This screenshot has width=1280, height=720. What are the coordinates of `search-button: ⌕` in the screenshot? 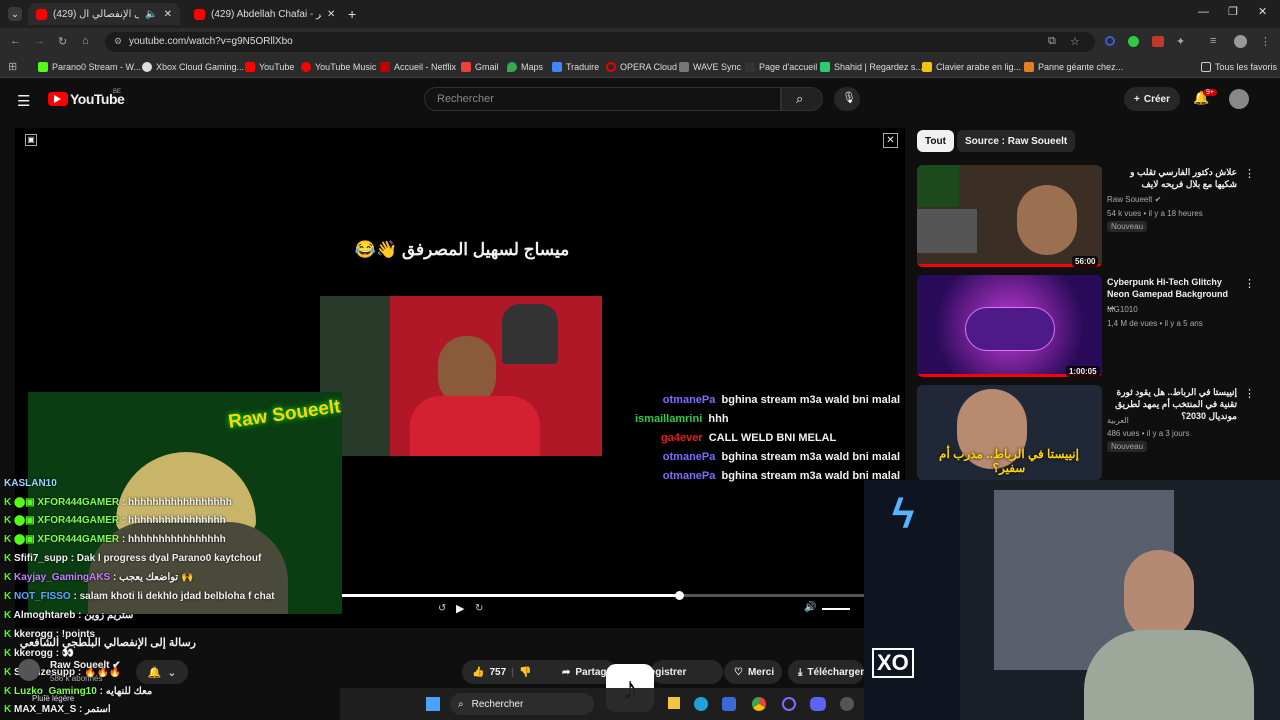 It's located at (802, 99).